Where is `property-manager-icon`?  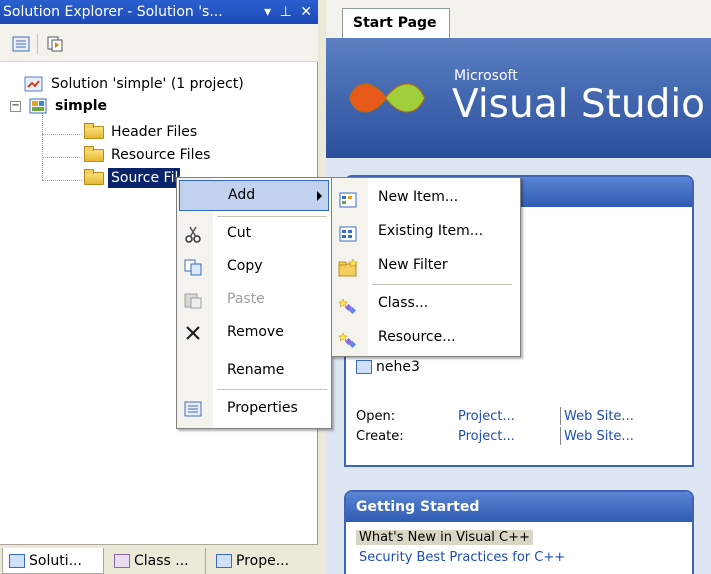
property-manager-icon is located at coordinates (224, 561).